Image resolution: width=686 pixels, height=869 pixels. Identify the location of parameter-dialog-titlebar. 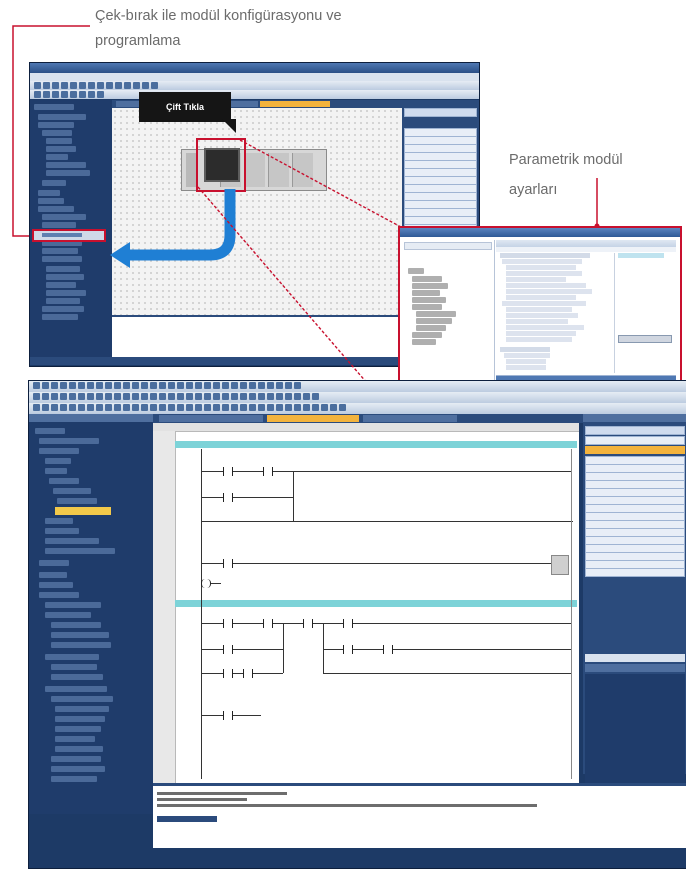
(540, 232).